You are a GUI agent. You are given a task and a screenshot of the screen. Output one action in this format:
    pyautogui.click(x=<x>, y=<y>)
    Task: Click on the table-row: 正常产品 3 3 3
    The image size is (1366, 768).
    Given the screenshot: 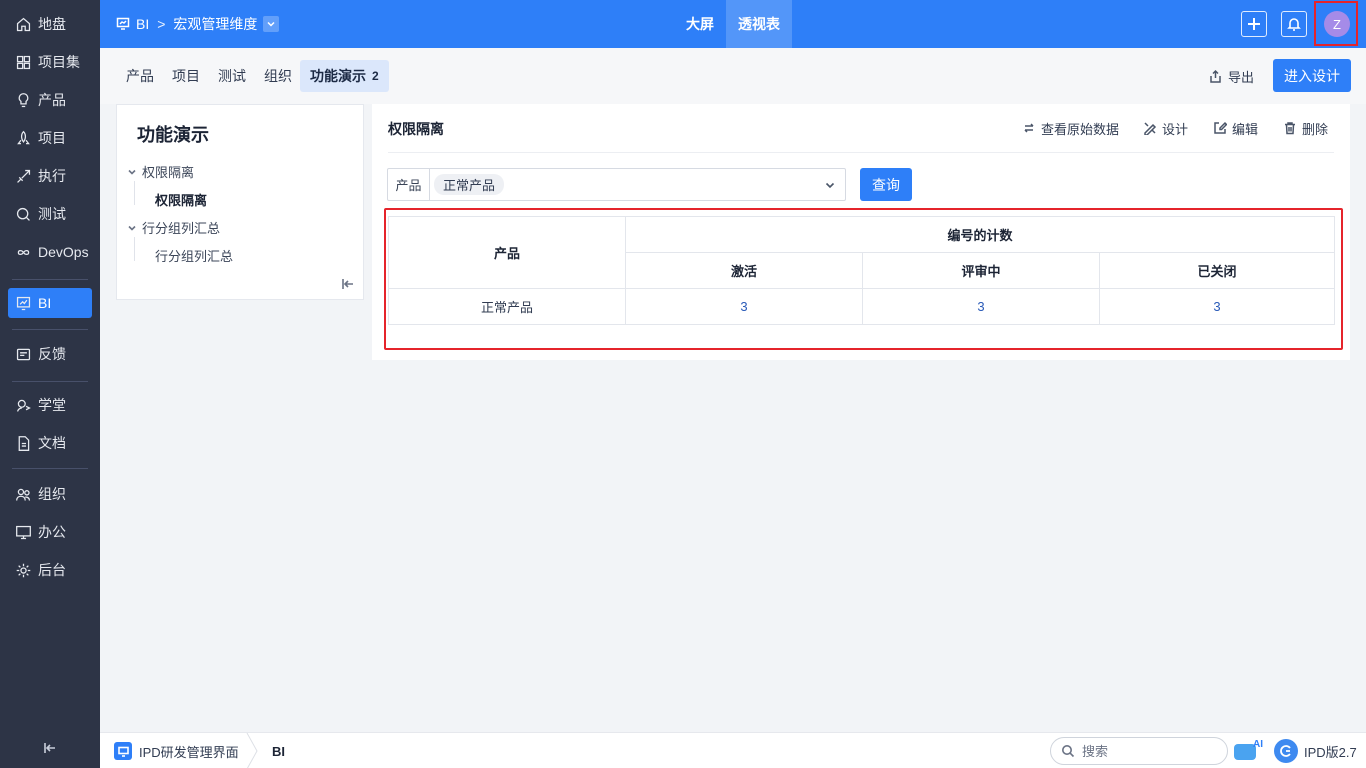 What is the action you would take?
    pyautogui.click(x=861, y=306)
    